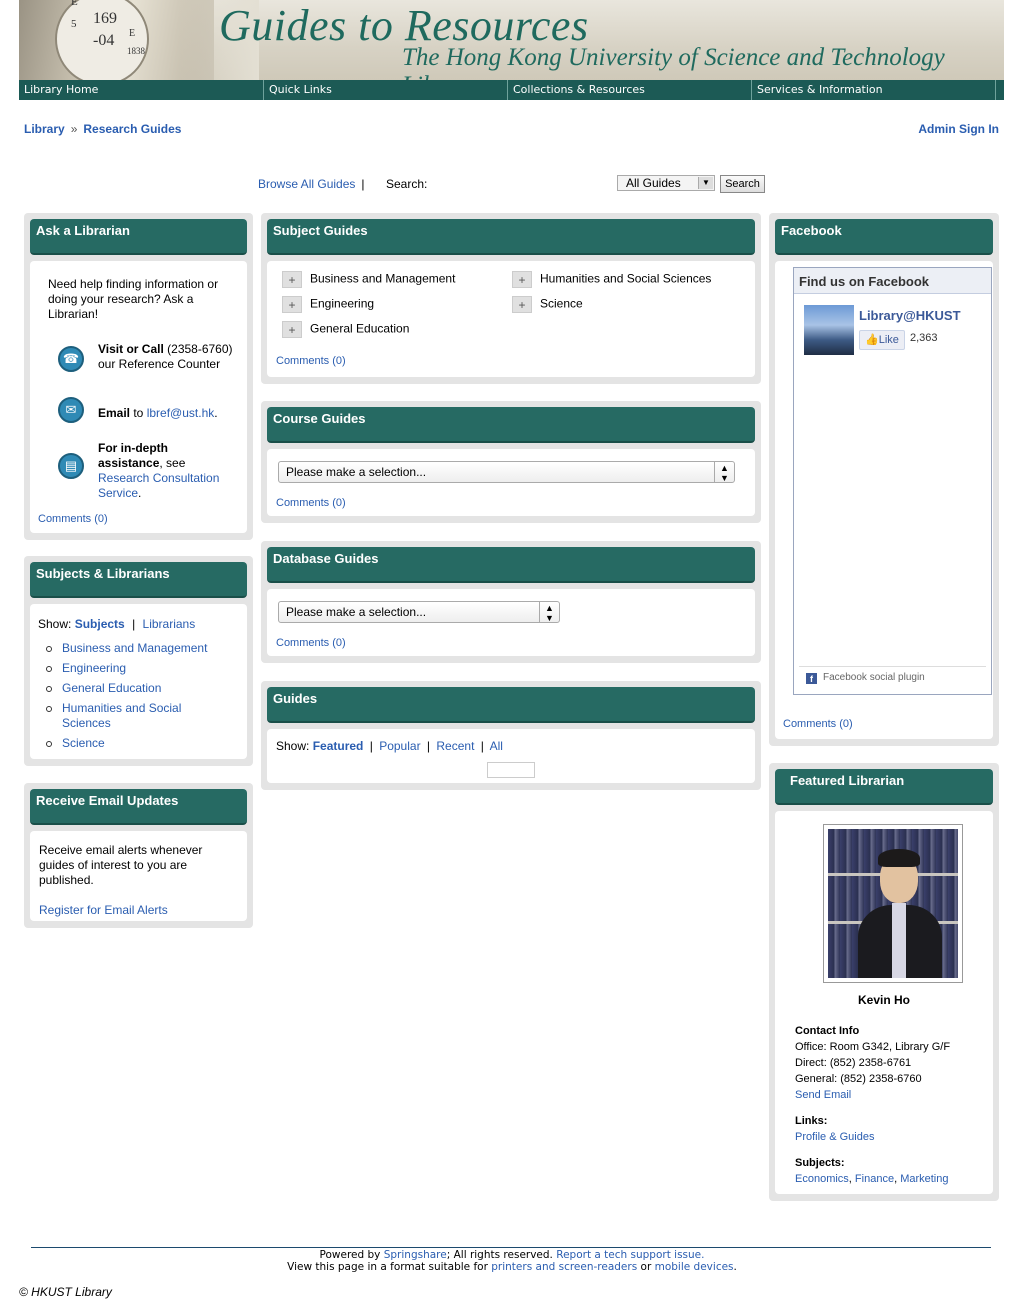 The height and width of the screenshot is (1301, 1024). What do you see at coordinates (834, 1137) in the screenshot?
I see `profile-guides-link: Profile & Guides` at bounding box center [834, 1137].